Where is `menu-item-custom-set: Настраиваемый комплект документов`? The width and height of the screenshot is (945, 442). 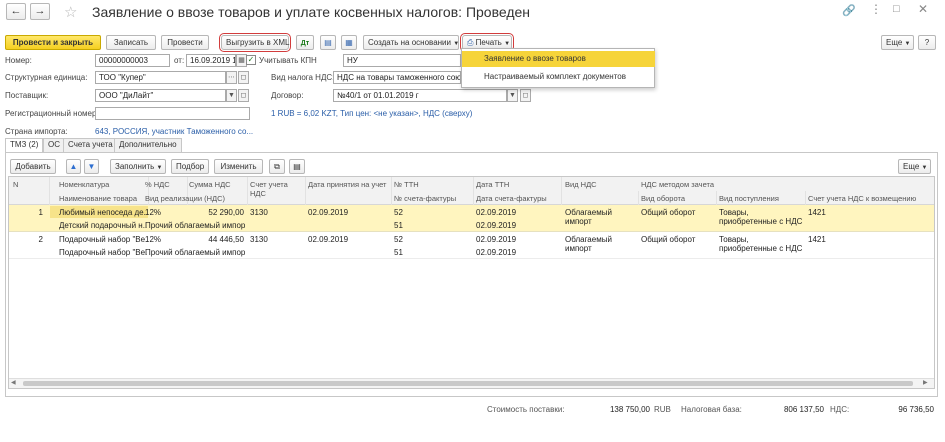 menu-item-custom-set: Настраиваемый комплект документов is located at coordinates (558, 77).